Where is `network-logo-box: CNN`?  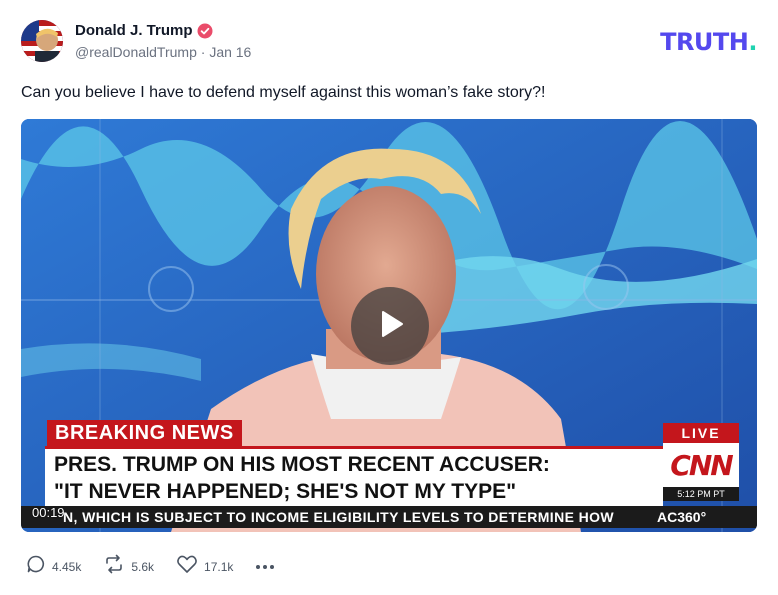
network-logo-box: CNN is located at coordinates (701, 465).